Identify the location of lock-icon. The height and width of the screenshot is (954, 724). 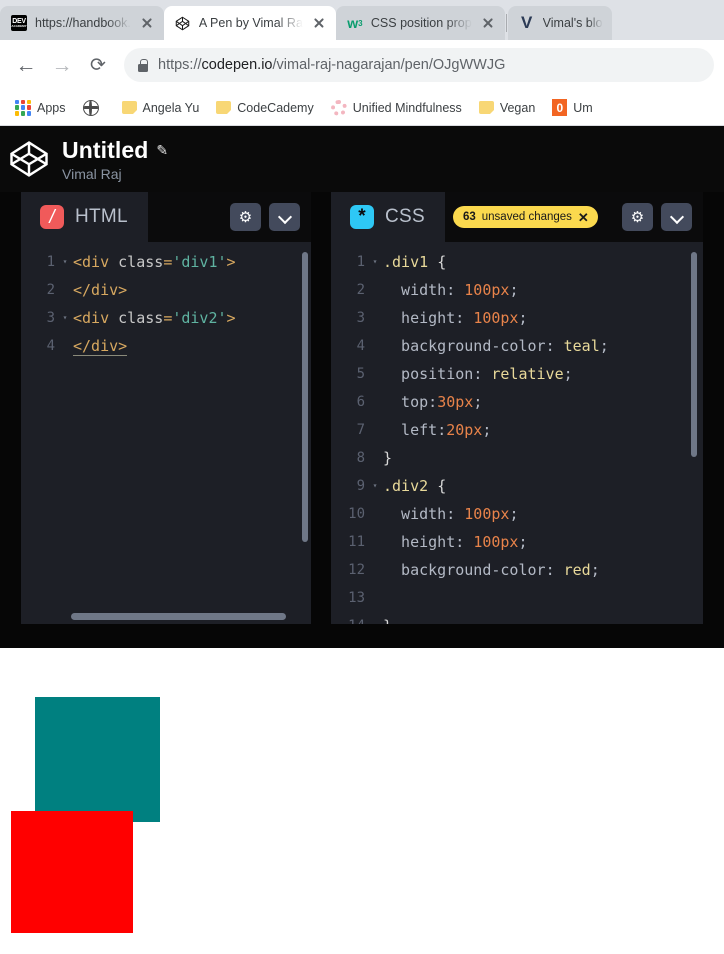
(143, 65).